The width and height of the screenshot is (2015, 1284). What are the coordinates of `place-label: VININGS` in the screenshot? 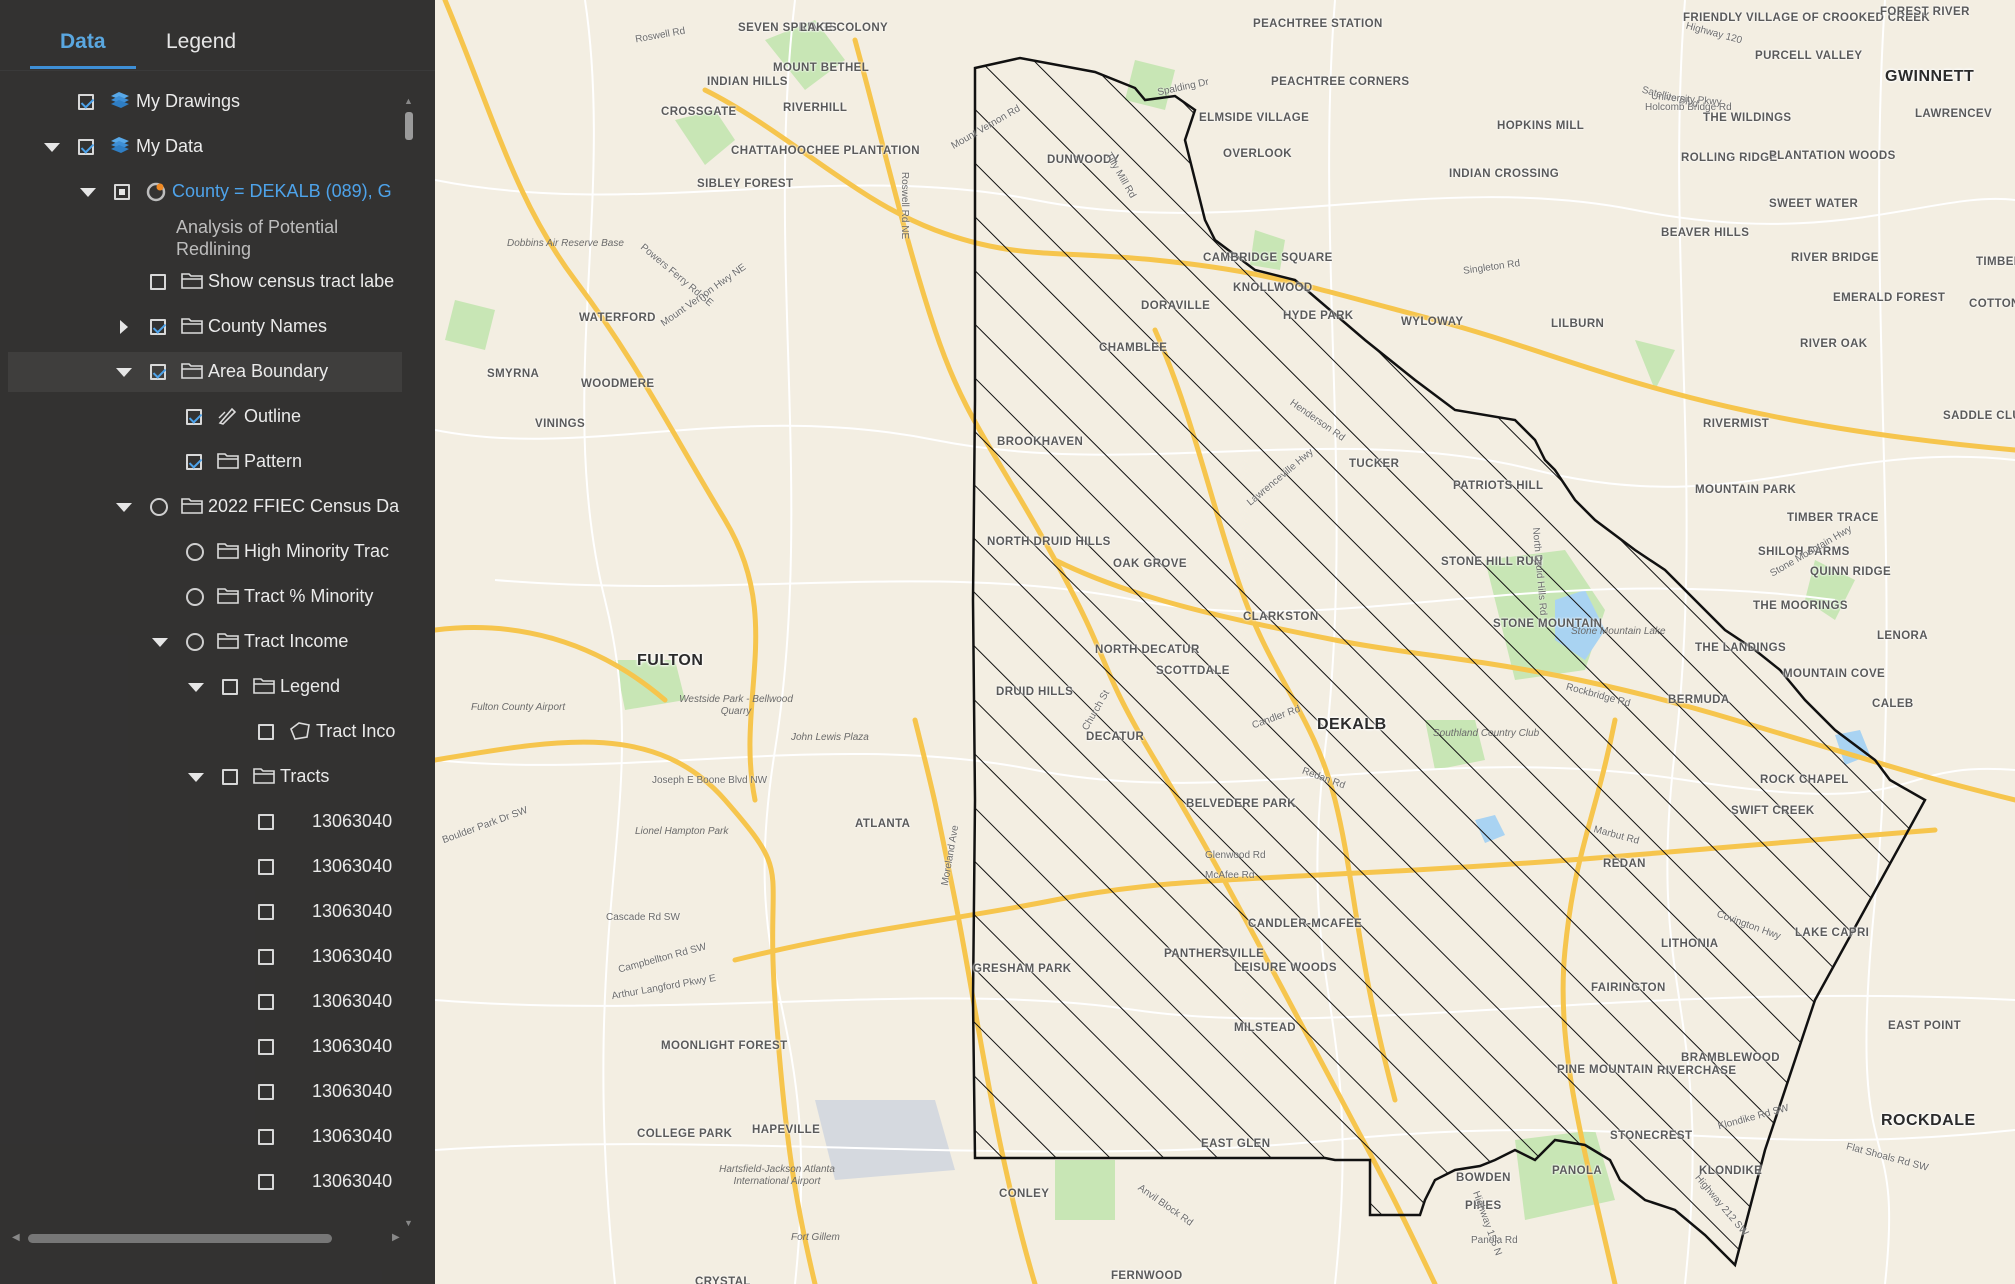 It's located at (560, 424).